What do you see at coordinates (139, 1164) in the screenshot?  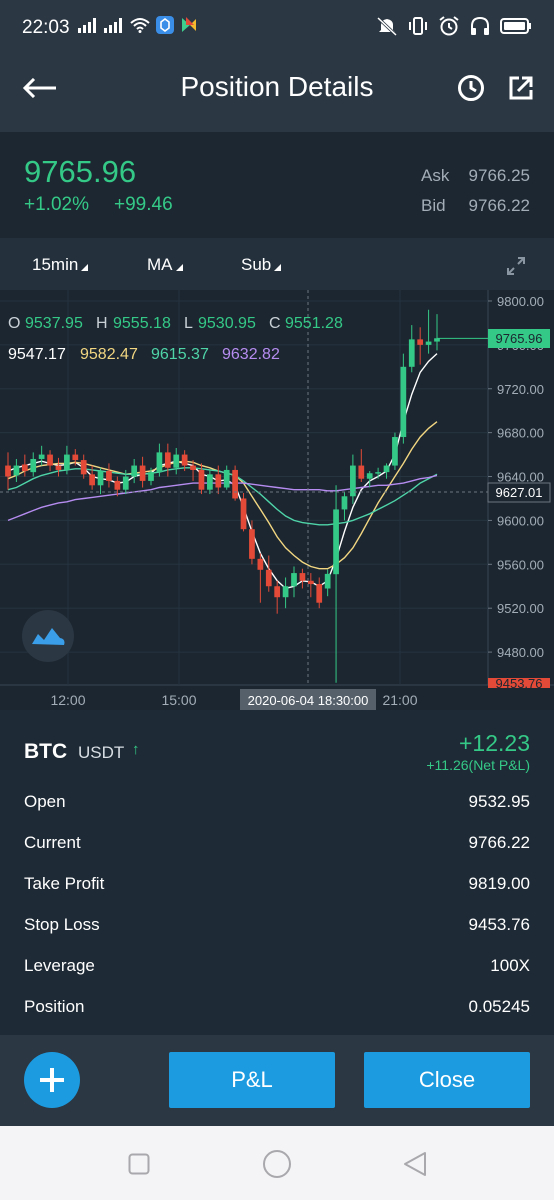 I see `recent-apps-icon` at bounding box center [139, 1164].